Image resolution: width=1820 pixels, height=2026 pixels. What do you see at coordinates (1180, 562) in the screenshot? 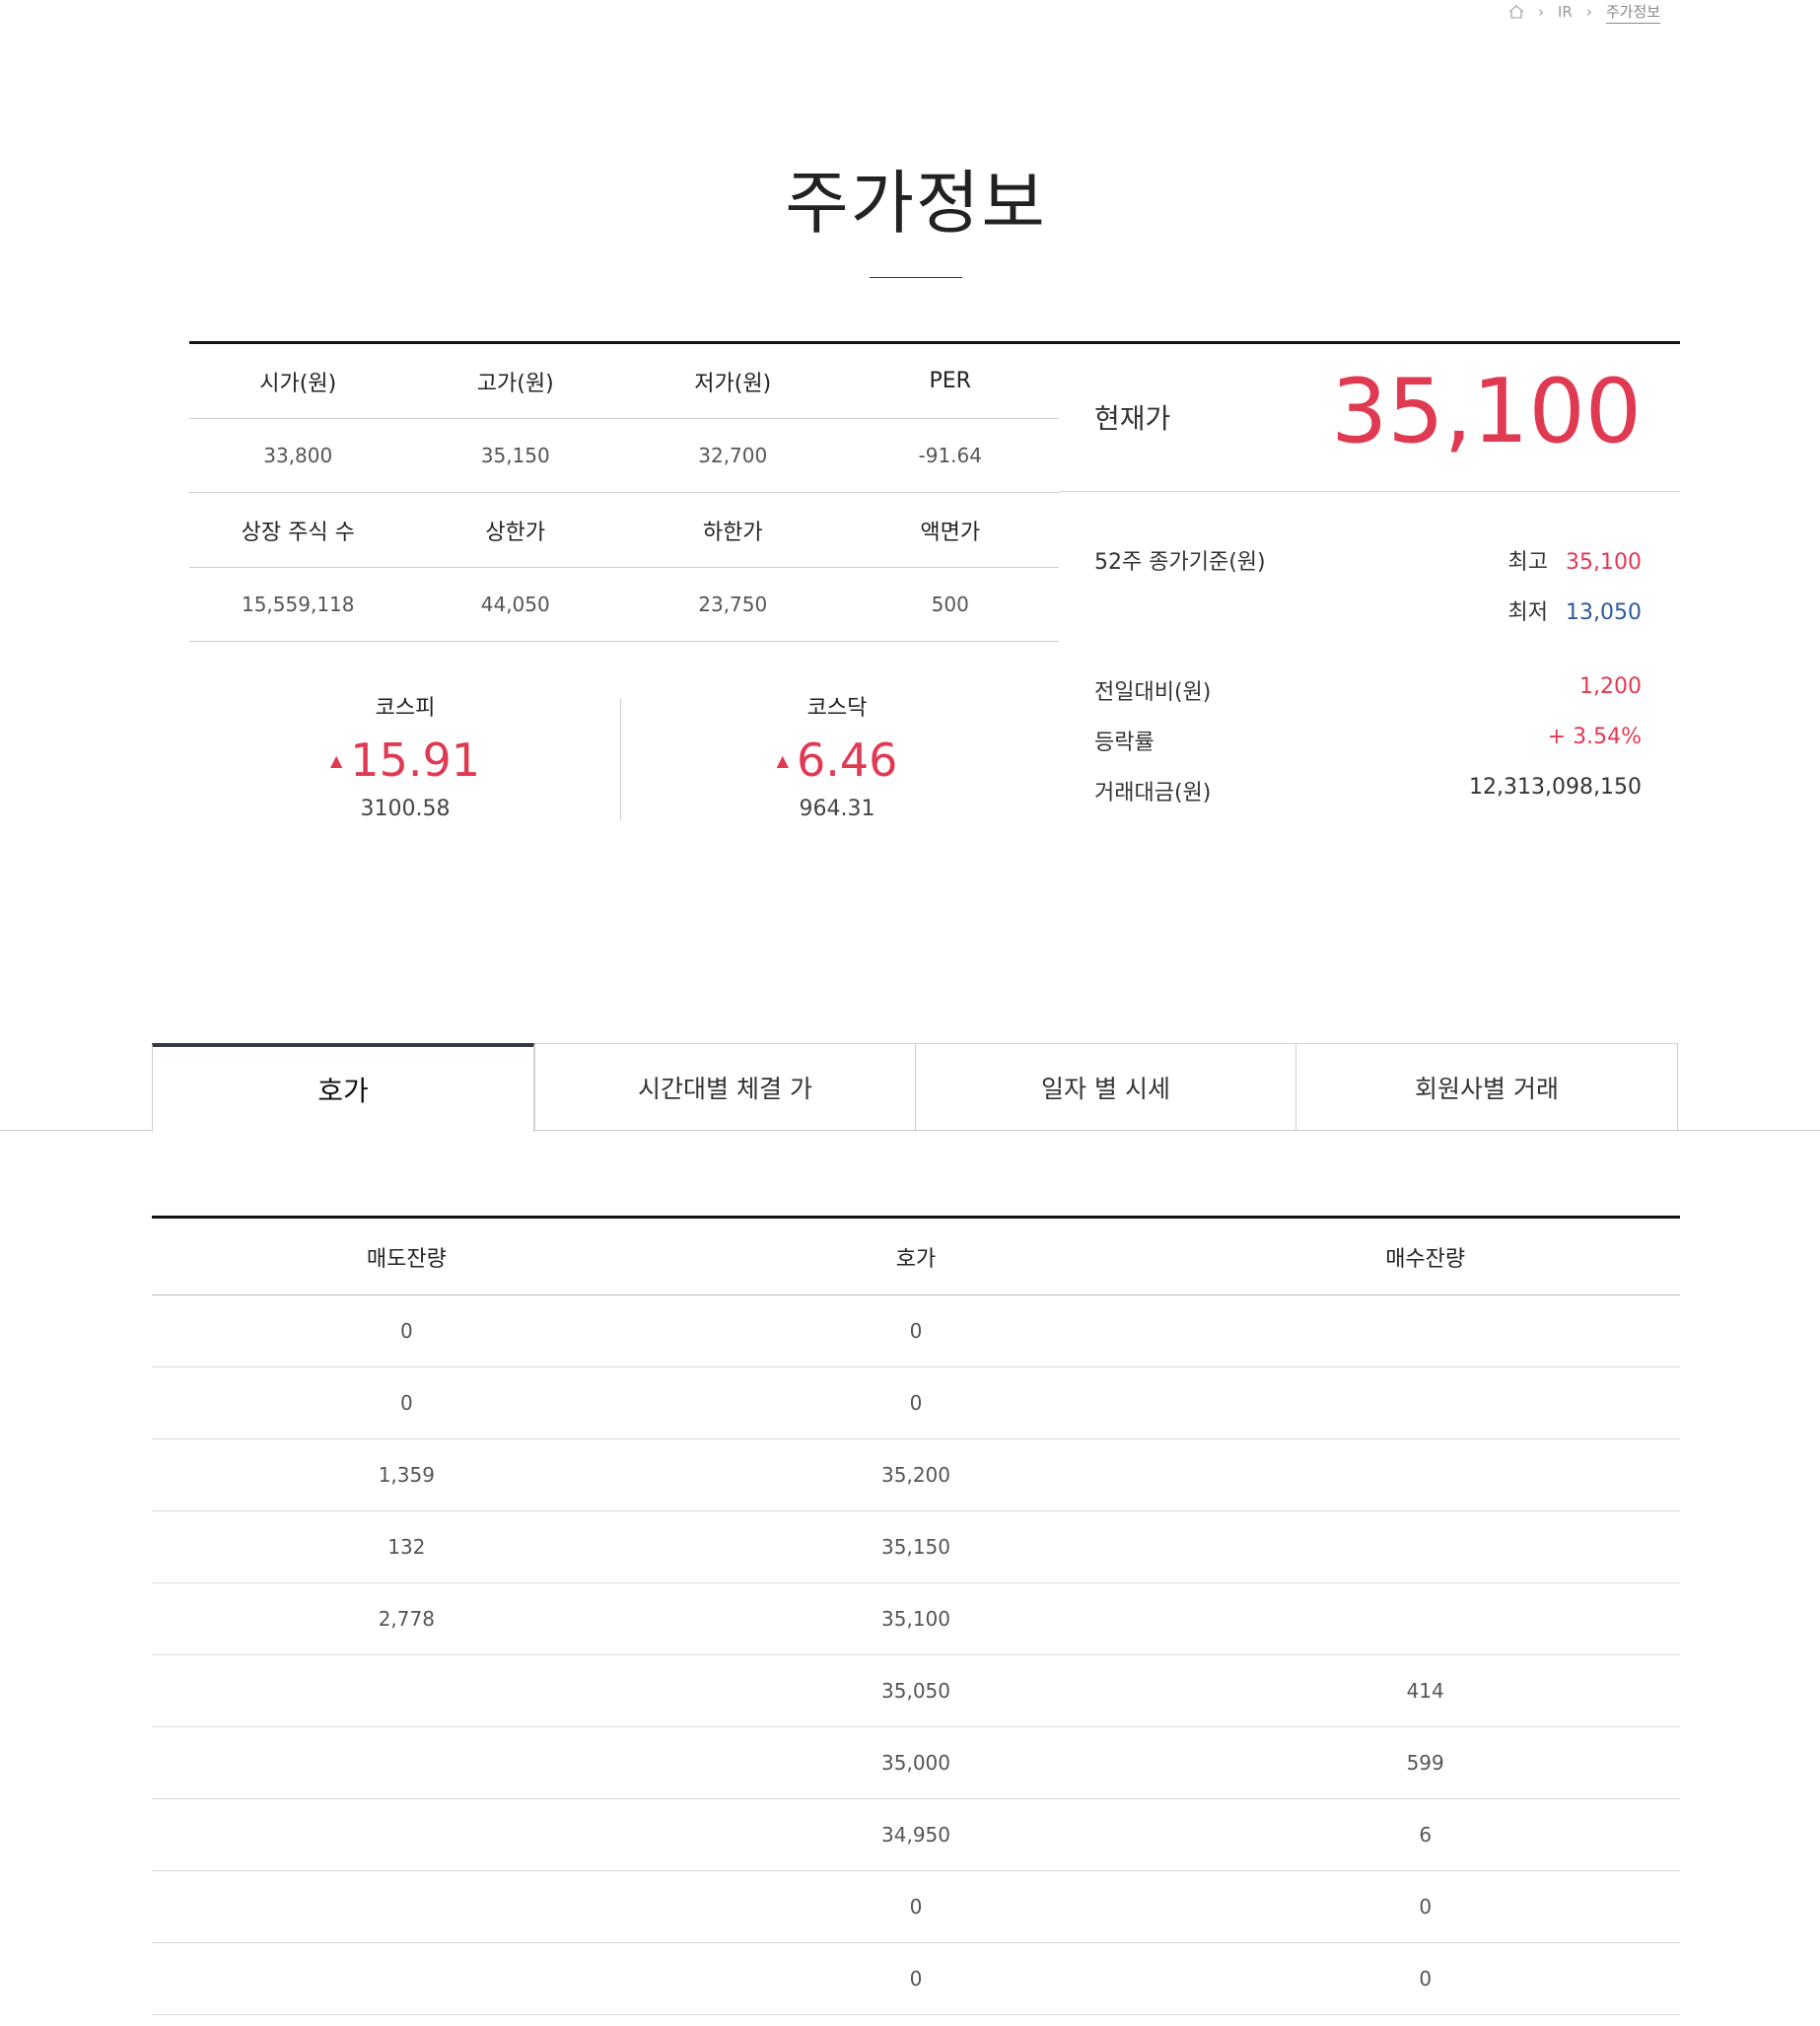
I see `week52-label: 52주 종가기준(원)` at bounding box center [1180, 562].